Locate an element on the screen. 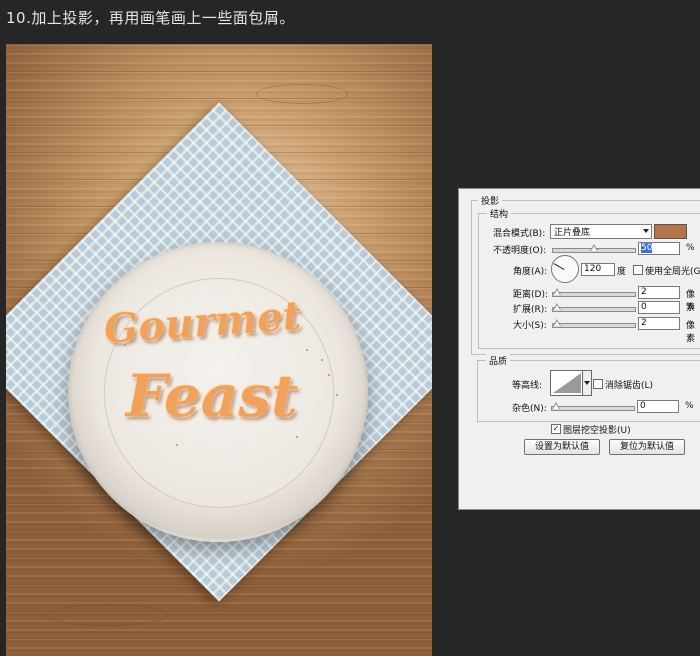 The height and width of the screenshot is (656, 700). contour-dropdown-button is located at coordinates (587, 383).